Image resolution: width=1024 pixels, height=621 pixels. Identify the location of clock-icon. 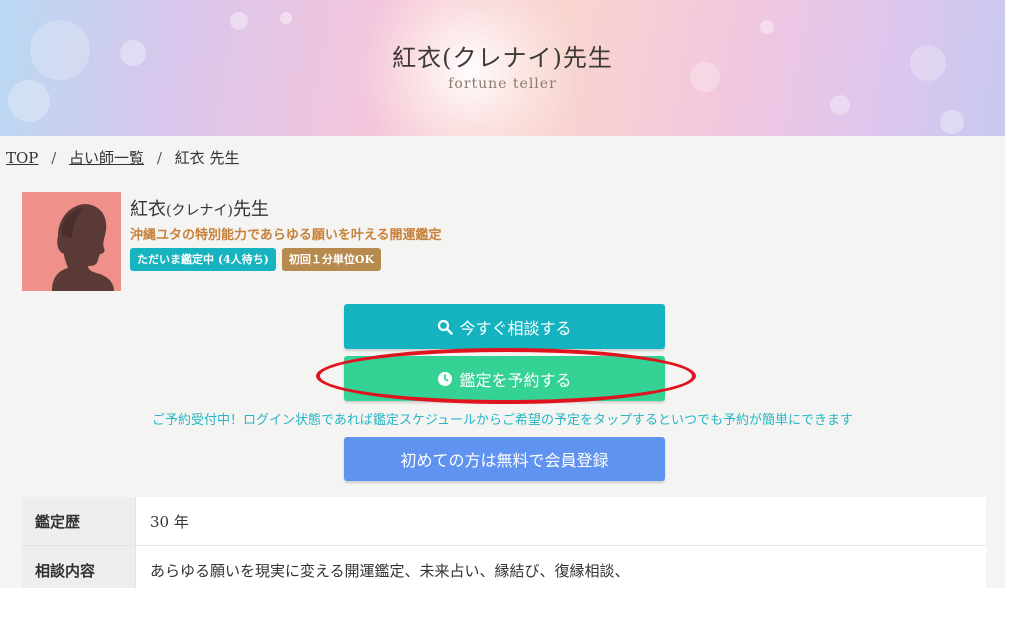
(445, 379).